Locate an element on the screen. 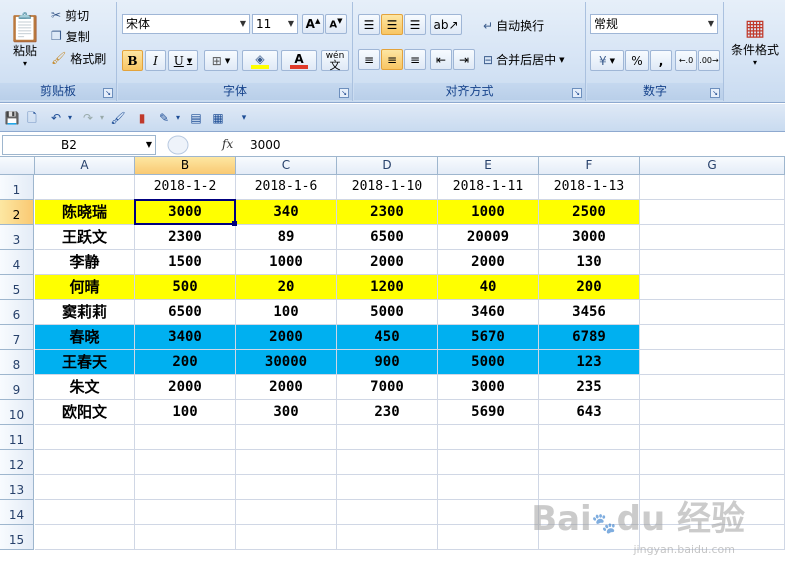 This screenshot has width=785, height=562. cell-d5: 1200 is located at coordinates (387, 287).